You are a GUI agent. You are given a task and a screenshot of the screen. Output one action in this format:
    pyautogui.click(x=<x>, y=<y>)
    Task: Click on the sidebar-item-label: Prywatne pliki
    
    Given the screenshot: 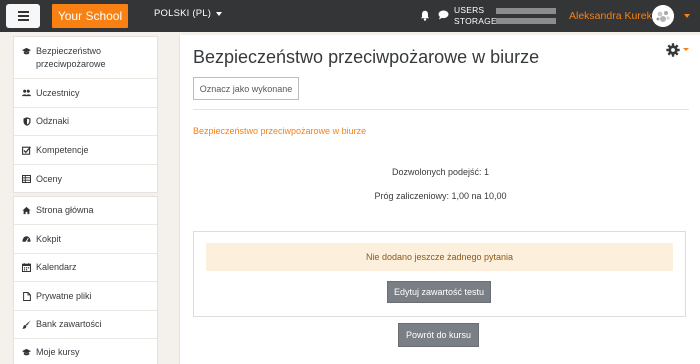 What is the action you would take?
    pyautogui.click(x=64, y=295)
    